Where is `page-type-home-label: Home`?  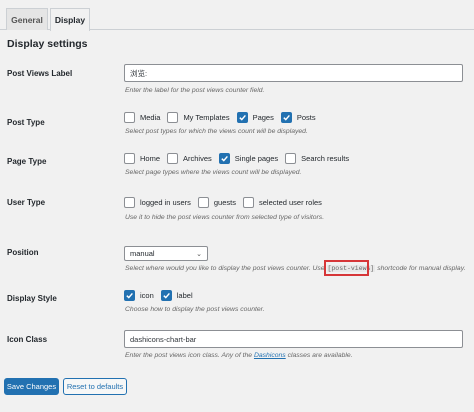 page-type-home-label: Home is located at coordinates (150, 158).